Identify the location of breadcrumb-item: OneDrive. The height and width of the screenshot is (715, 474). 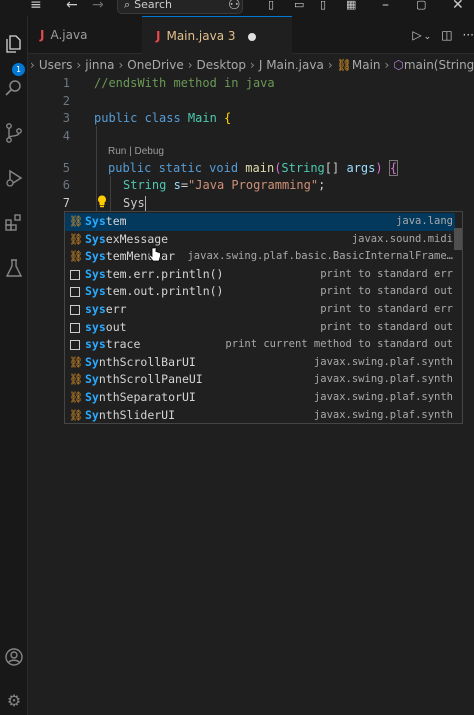
(155, 65).